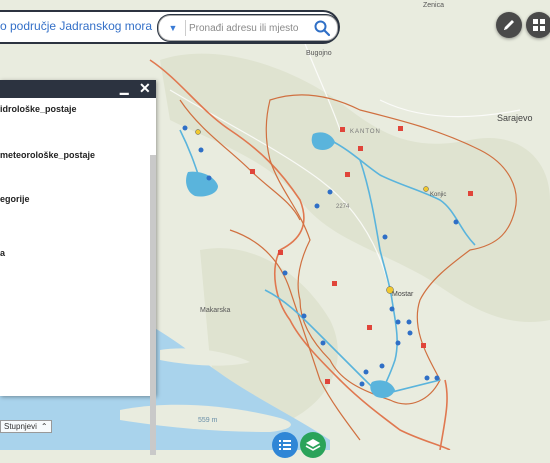  I want to click on pencil-icon, so click(509, 25).